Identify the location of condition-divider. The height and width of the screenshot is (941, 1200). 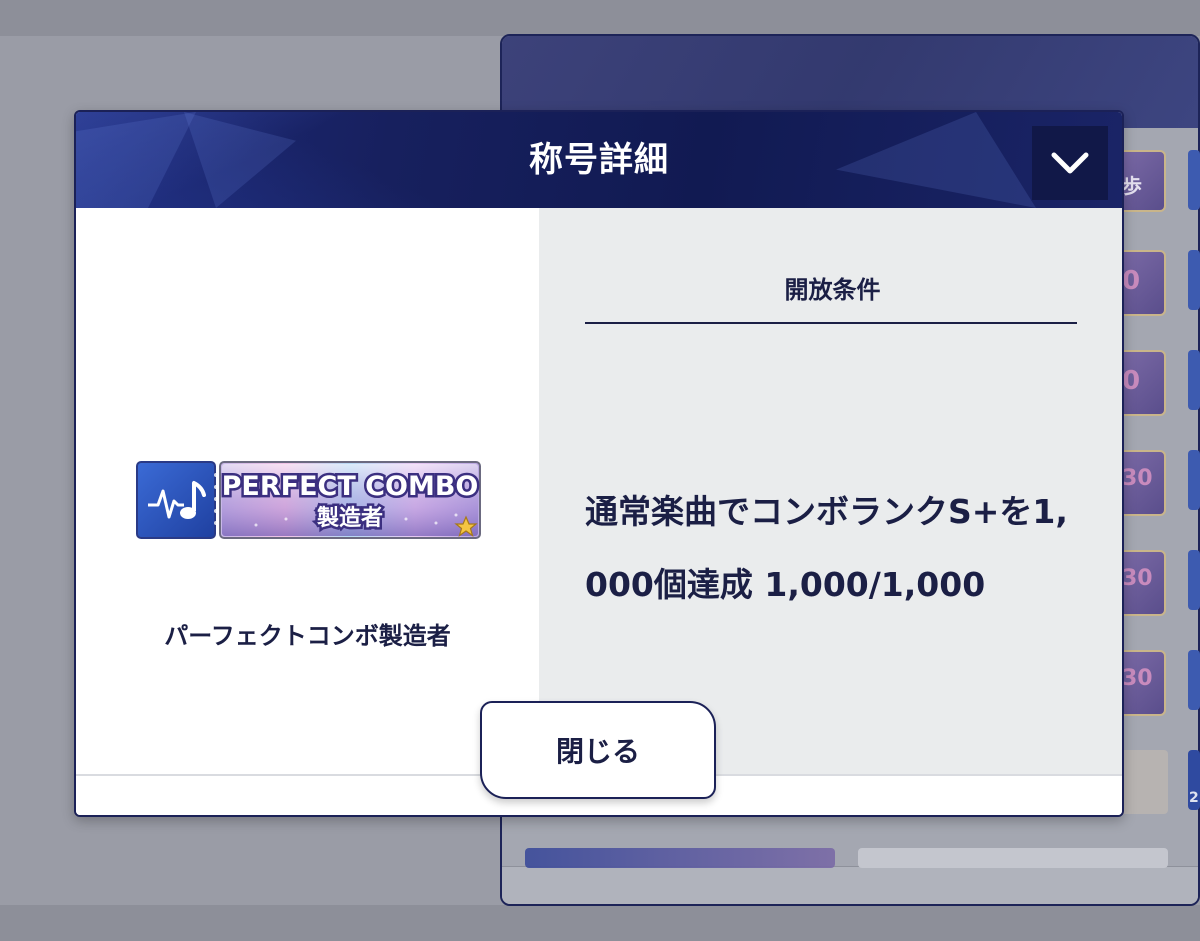
(831, 323).